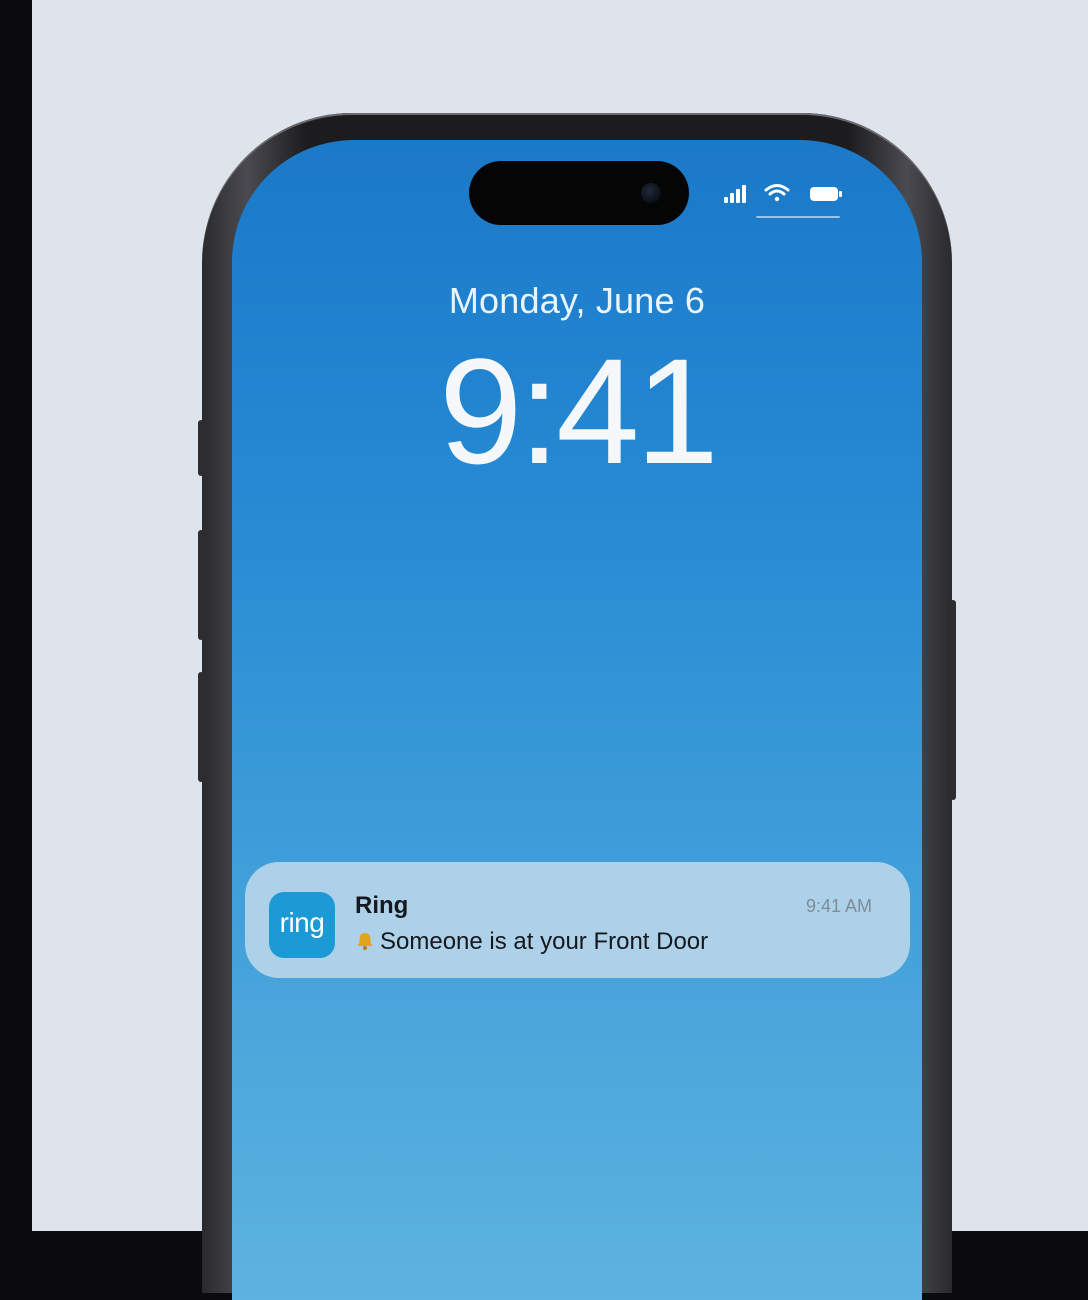 This screenshot has height=1300, width=1088. Describe the element at coordinates (365, 942) in the screenshot. I see `bell-alert-icon` at that location.